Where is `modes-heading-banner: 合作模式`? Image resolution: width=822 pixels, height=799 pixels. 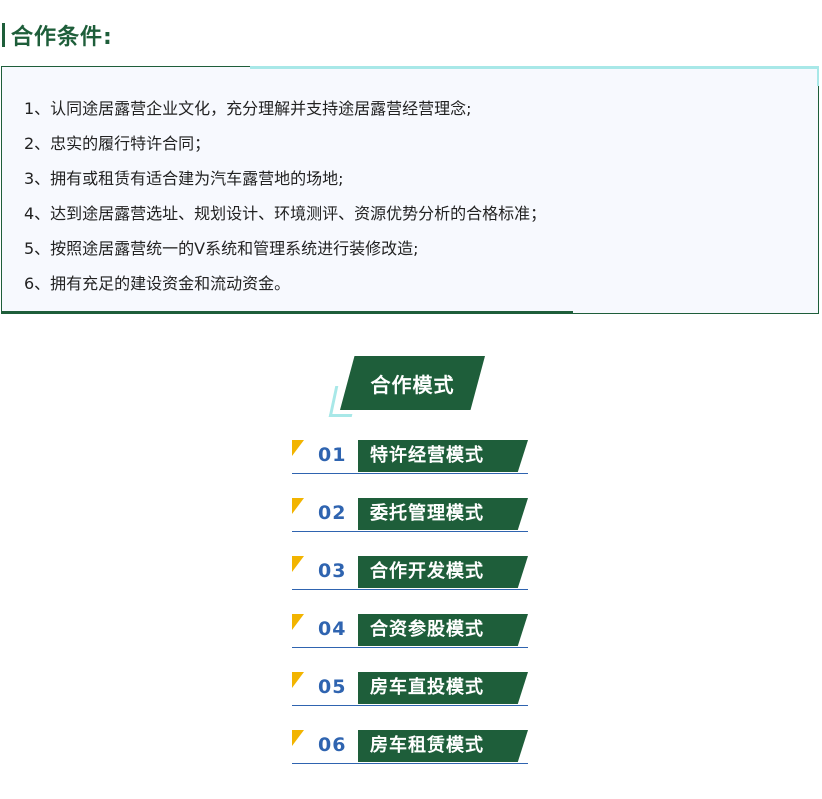
modes-heading-banner: 合作模式 is located at coordinates (412, 383).